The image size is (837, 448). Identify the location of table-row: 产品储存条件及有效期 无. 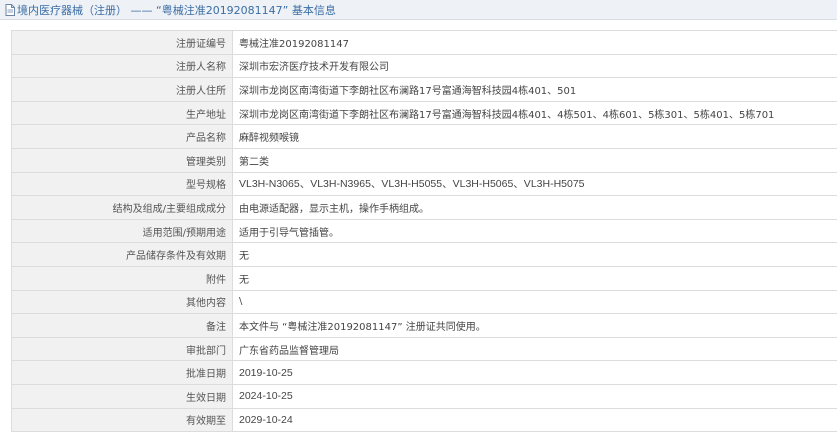
(424, 254).